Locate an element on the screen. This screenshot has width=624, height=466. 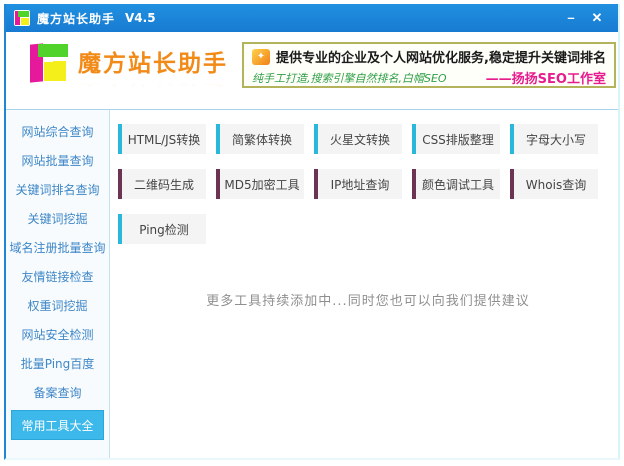
logo-reflection: 魔方站长助手 is located at coordinates (153, 86).